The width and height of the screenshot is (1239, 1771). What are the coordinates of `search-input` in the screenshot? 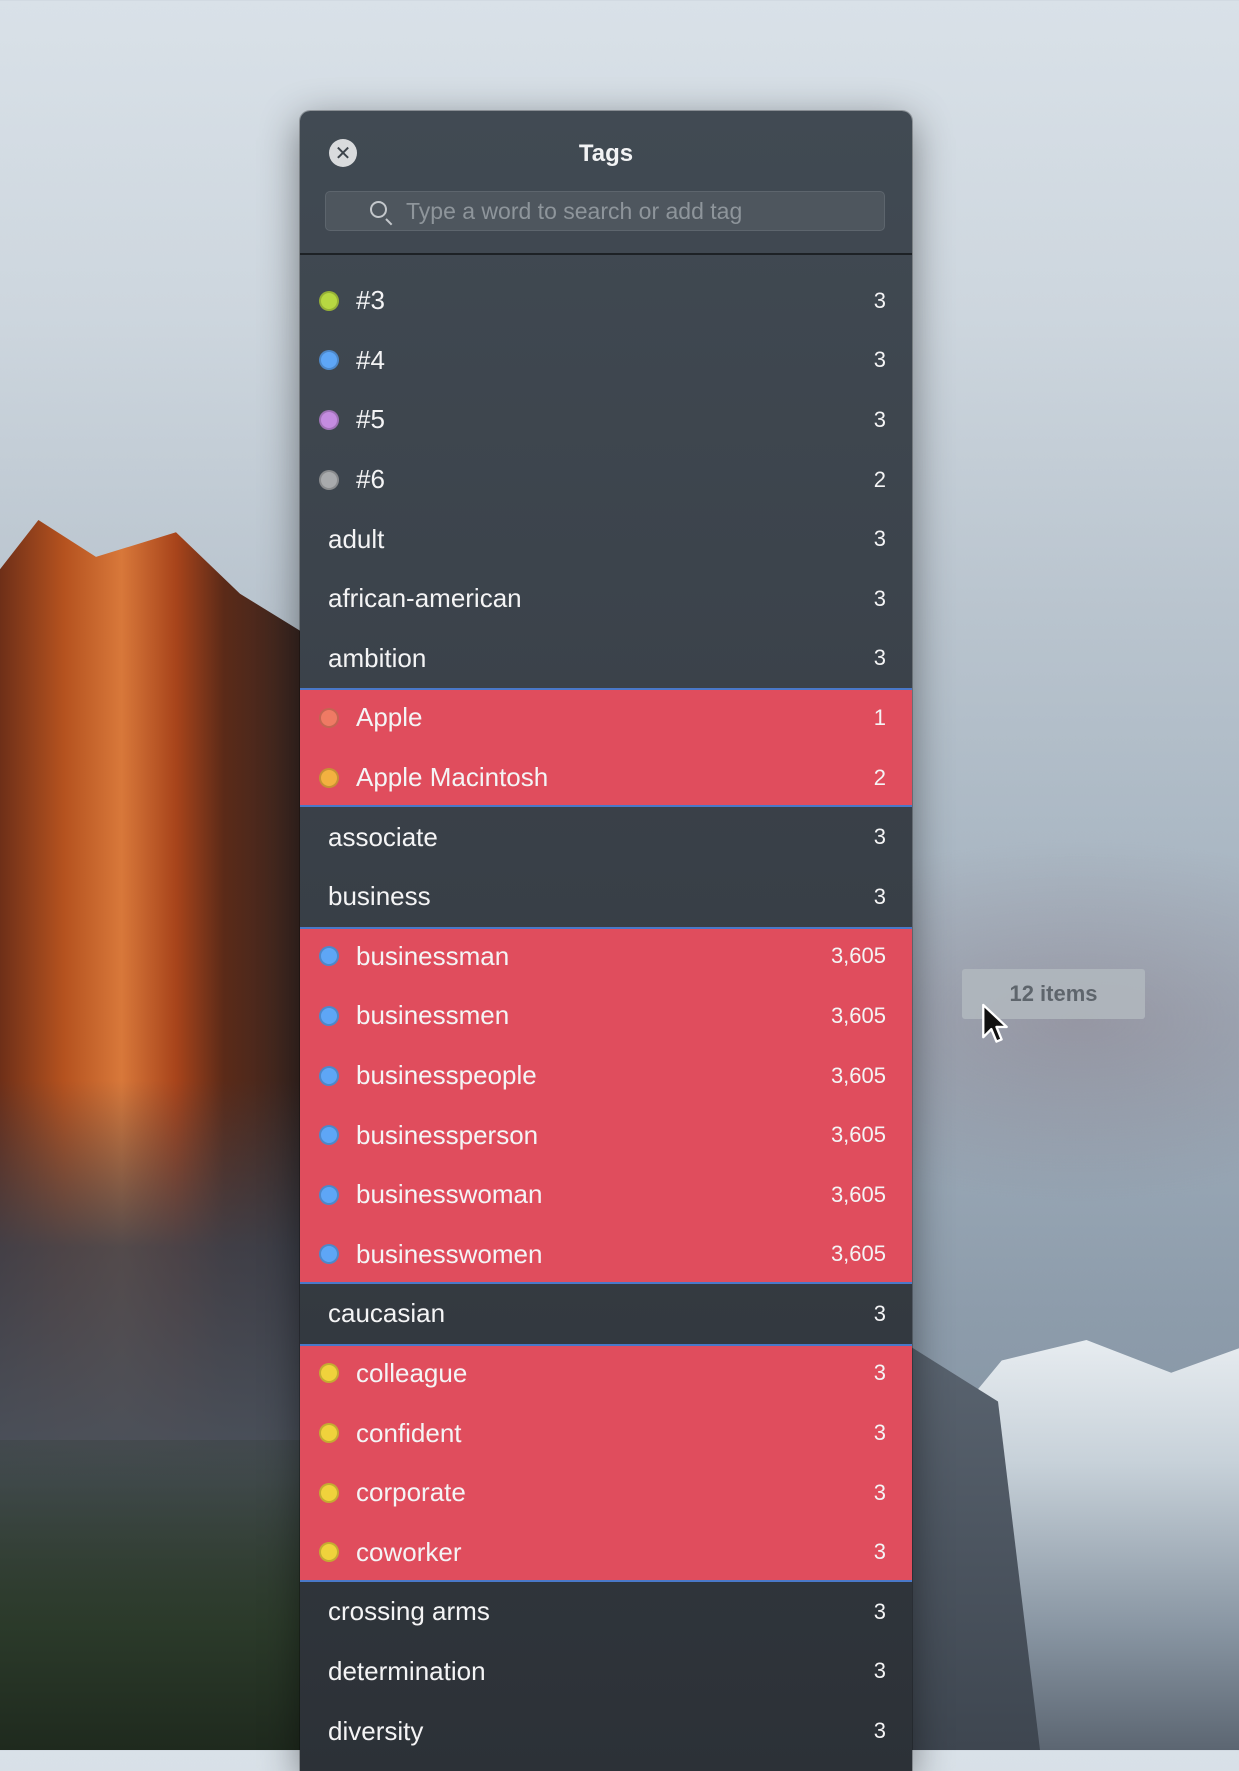 It's located at (636, 211).